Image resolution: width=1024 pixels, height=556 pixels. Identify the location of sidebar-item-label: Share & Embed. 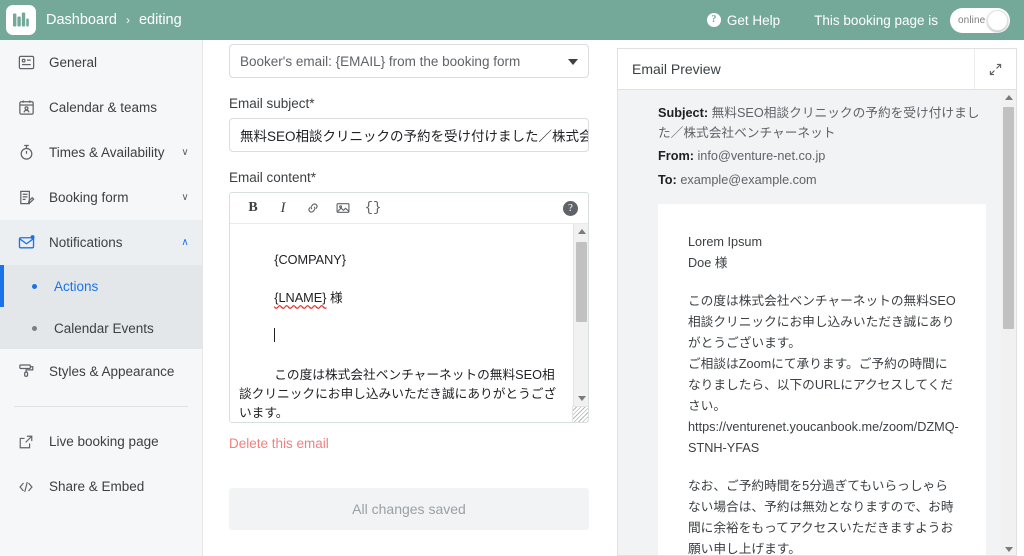
(97, 486).